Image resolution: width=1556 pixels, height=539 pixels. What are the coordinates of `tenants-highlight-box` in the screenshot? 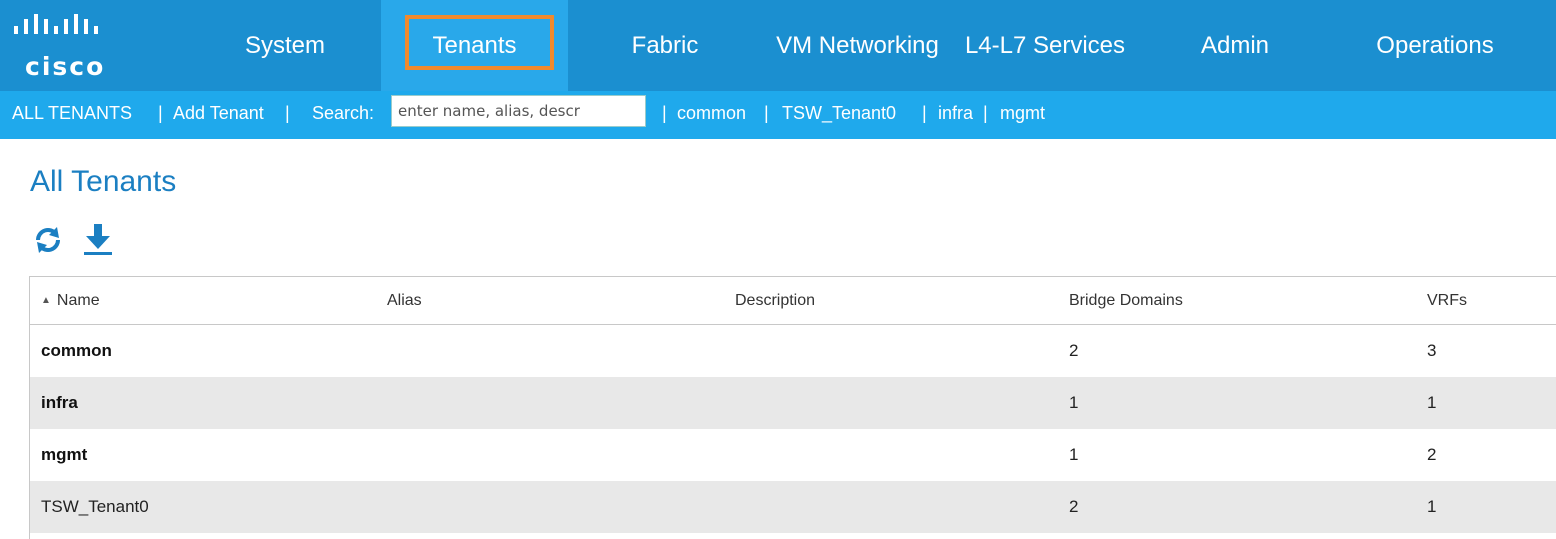 It's located at (479, 42).